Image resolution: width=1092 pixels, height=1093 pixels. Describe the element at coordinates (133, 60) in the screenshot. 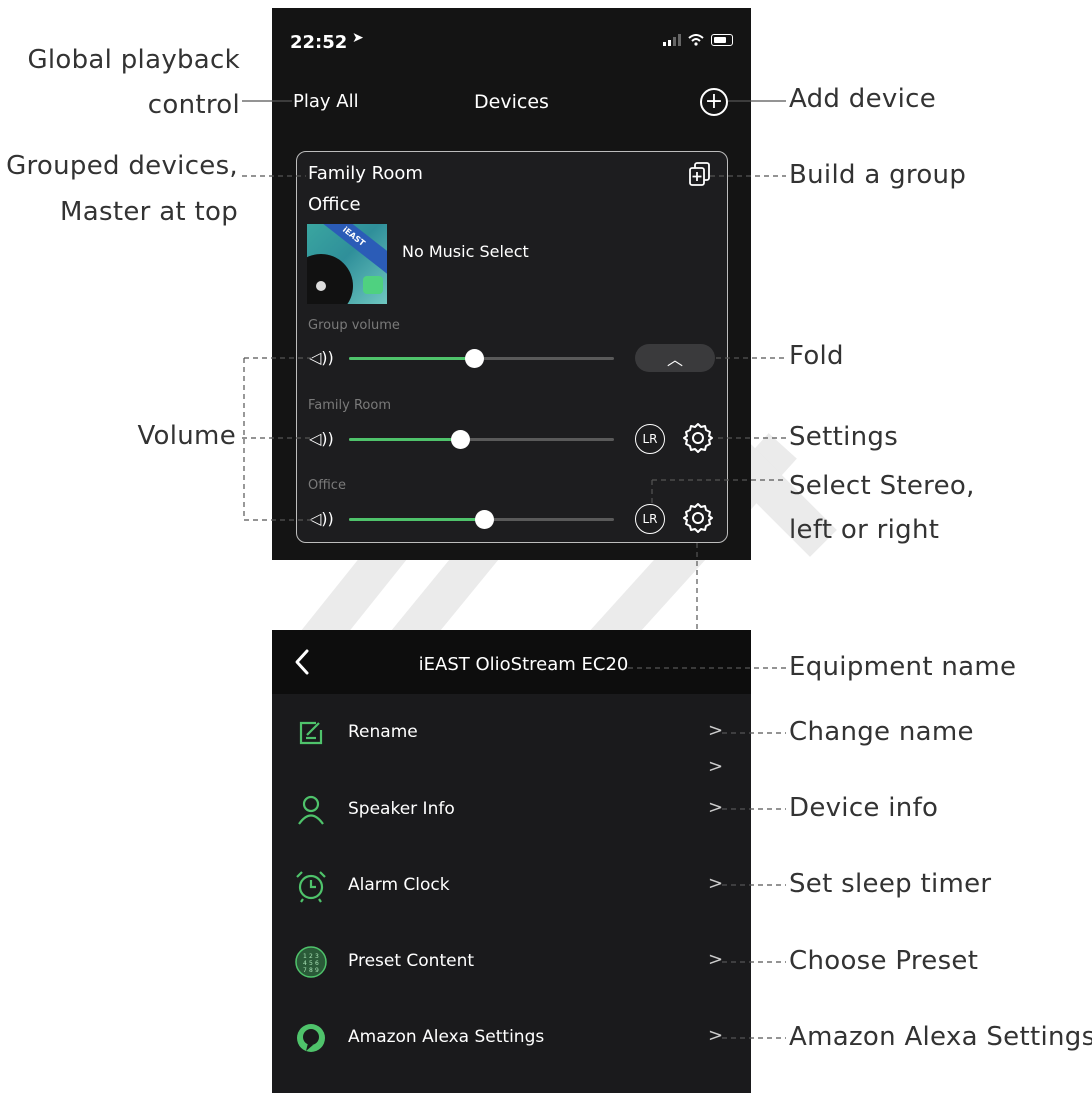

I see `annotation-global-playback: Global playback` at that location.